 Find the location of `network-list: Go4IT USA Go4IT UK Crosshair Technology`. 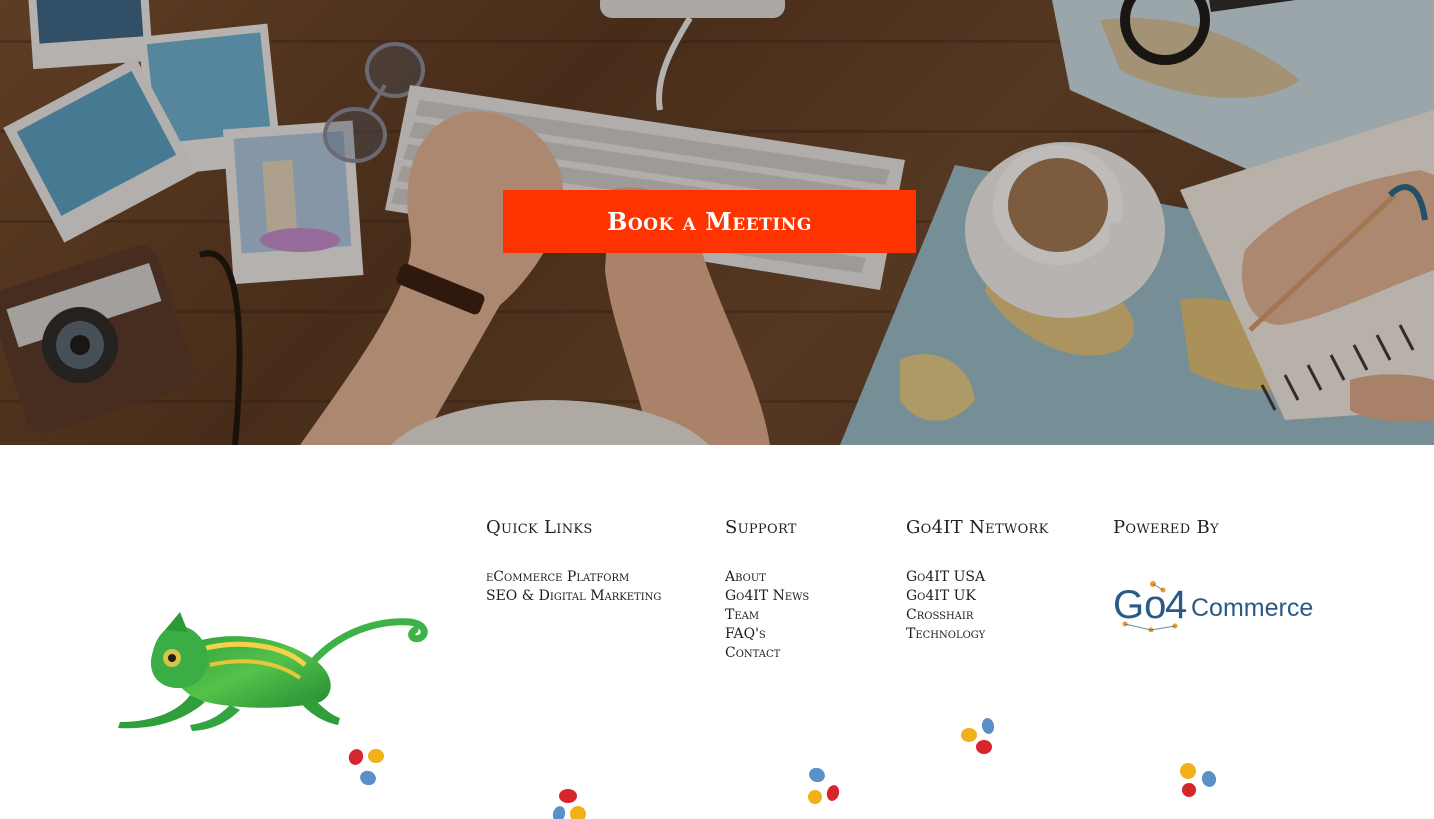

network-list: Go4IT USA Go4IT UK Crosshair Technology is located at coordinates (977, 606).